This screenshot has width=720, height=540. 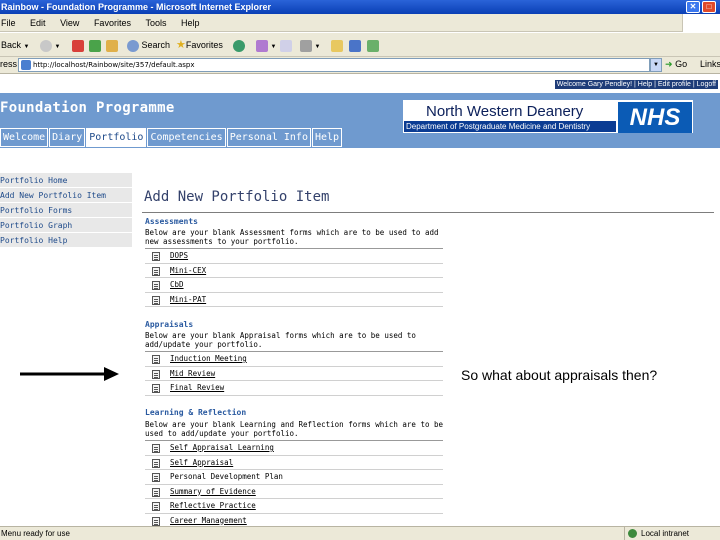 I want to click on sidemenu-item-portfolio-forms: Portfolio Forms, so click(x=66, y=210).